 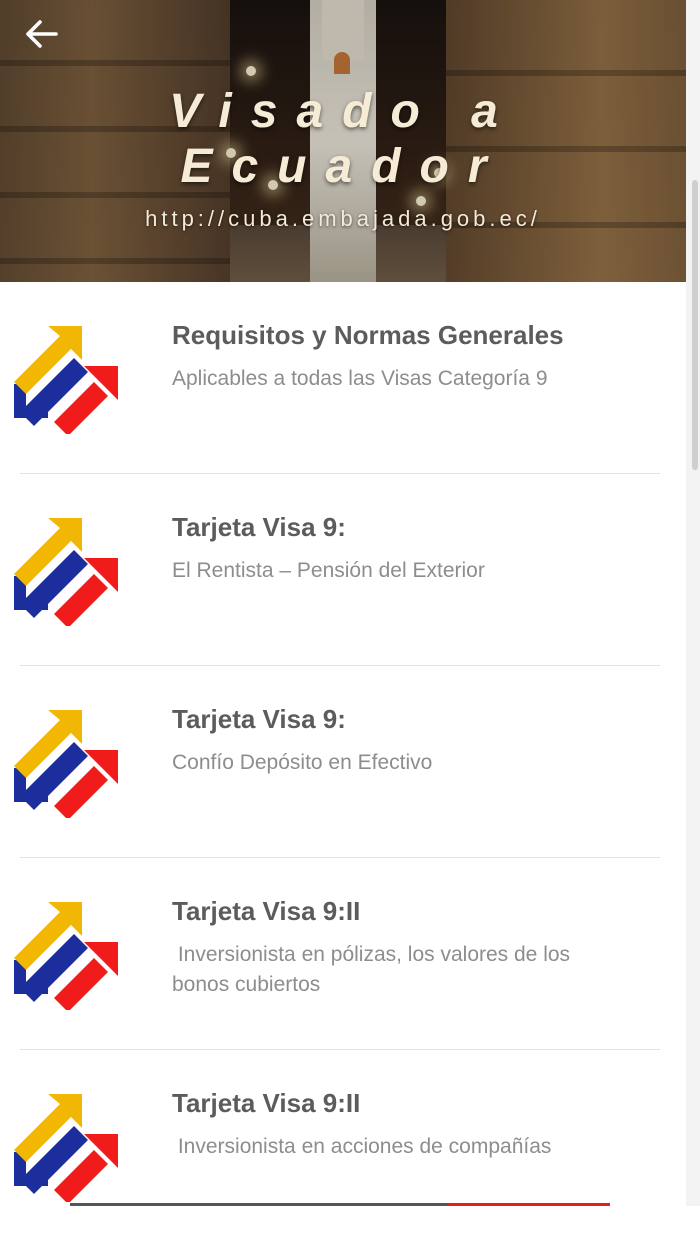 I want to click on scrollbar-thumb, so click(x=695, y=325).